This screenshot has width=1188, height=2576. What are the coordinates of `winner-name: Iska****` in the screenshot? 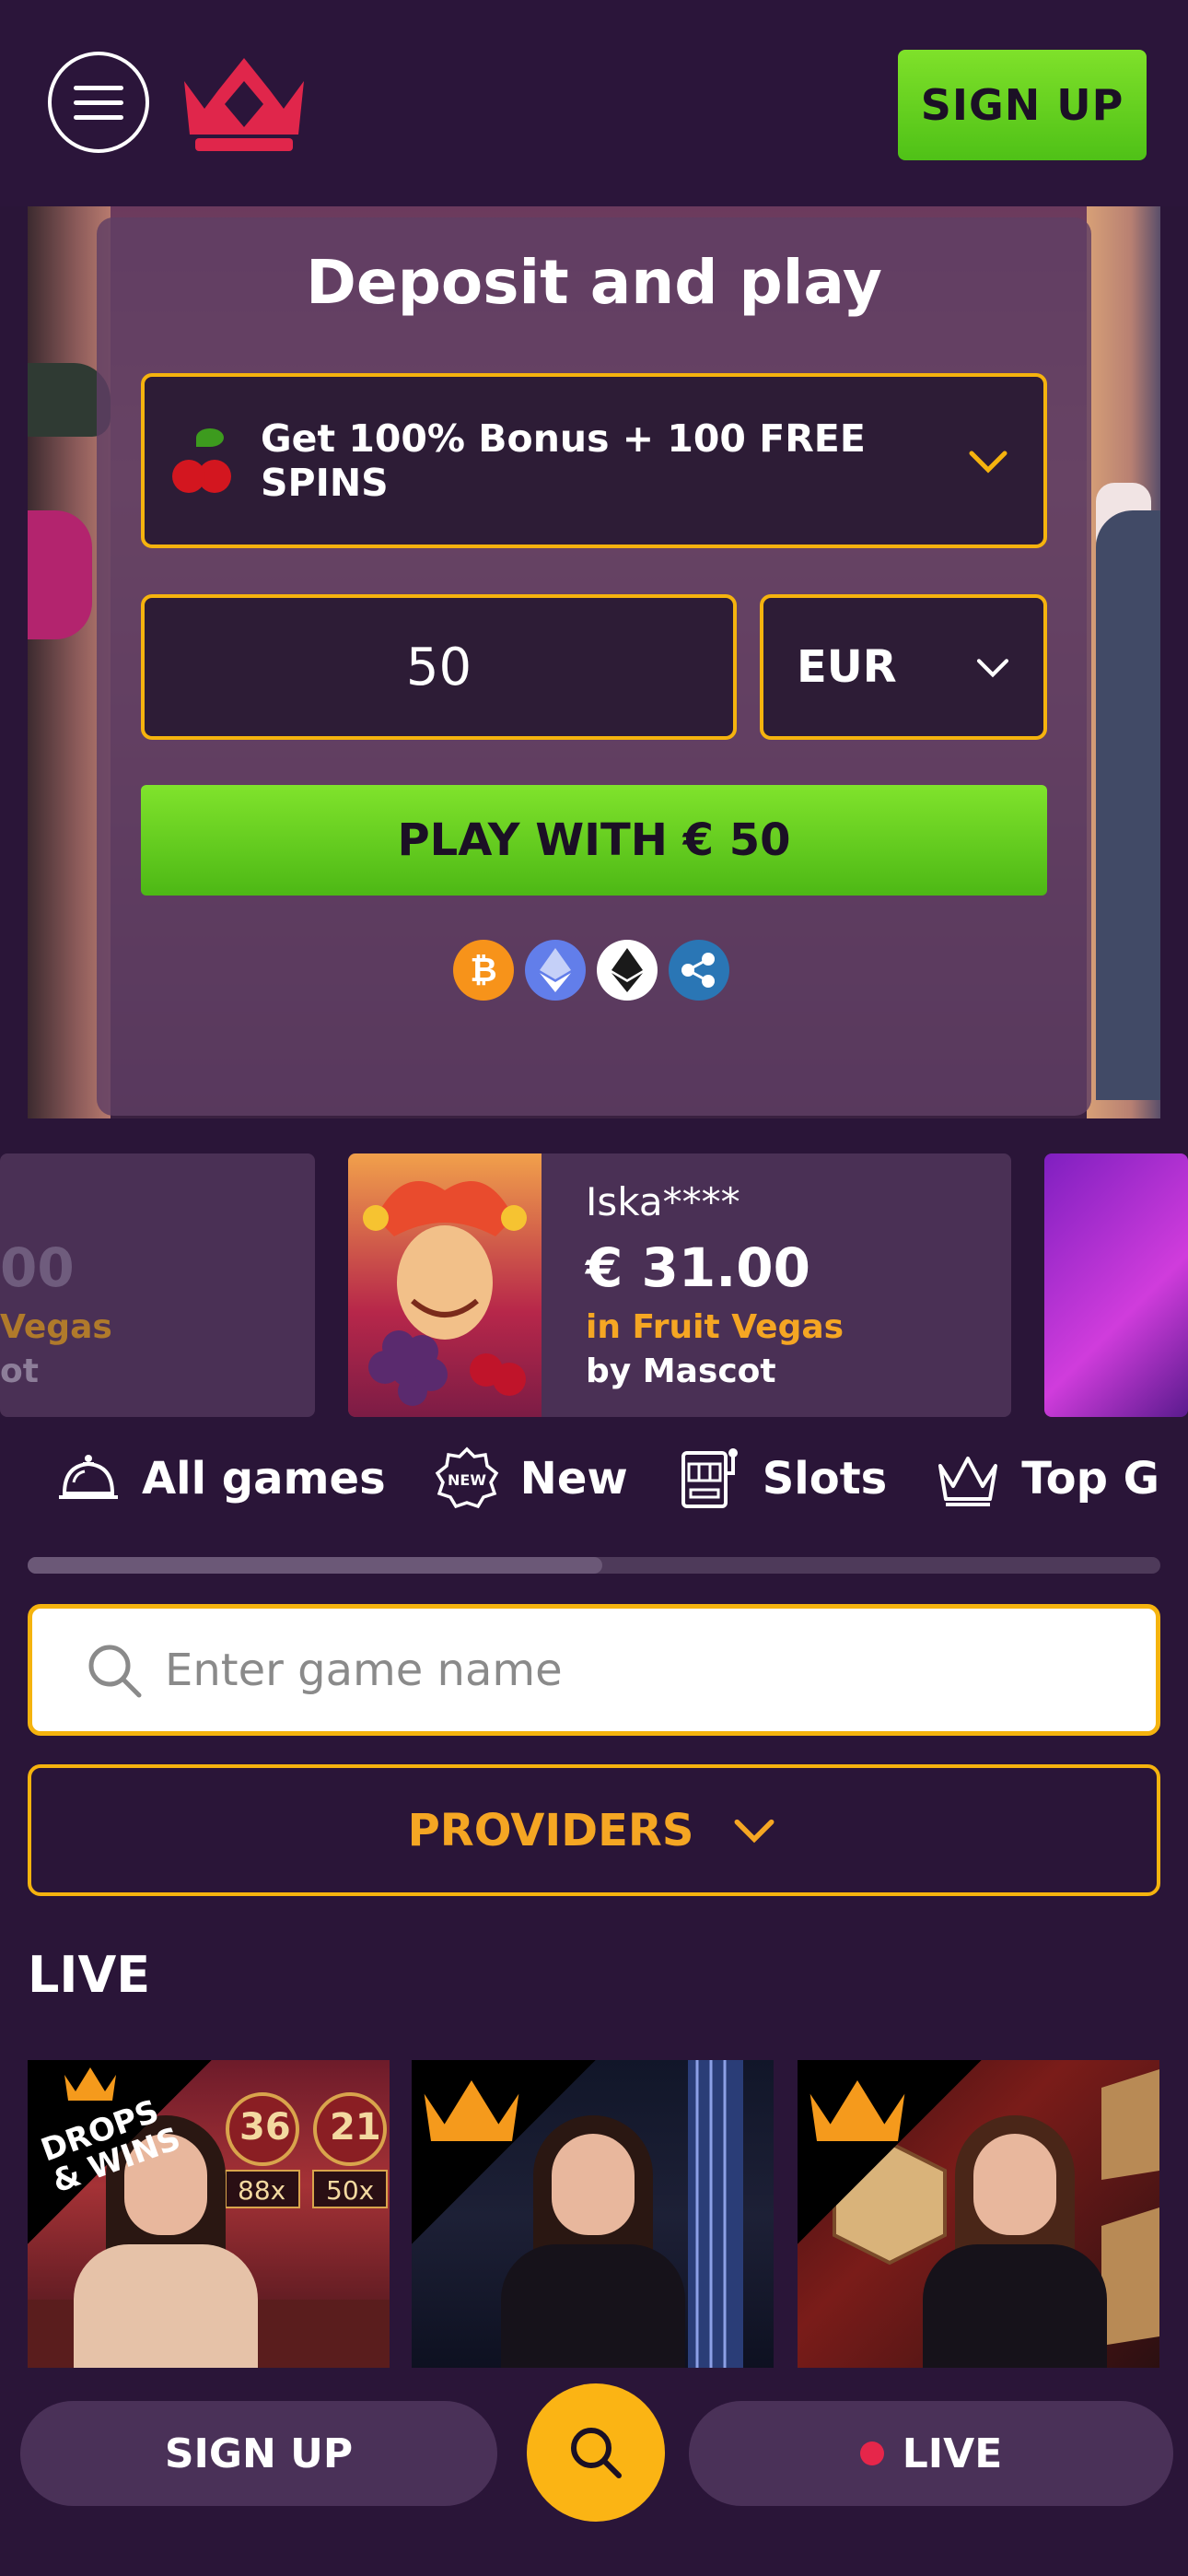 It's located at (663, 1201).